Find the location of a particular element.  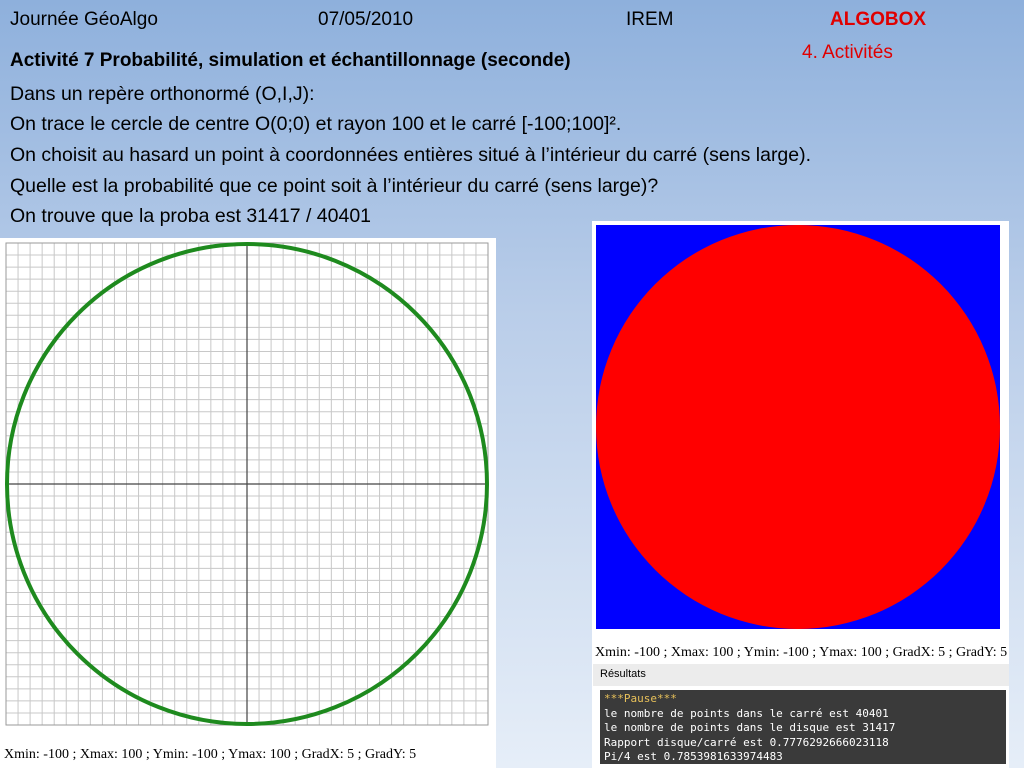

header-date: 07/05/2010 is located at coordinates (366, 19).